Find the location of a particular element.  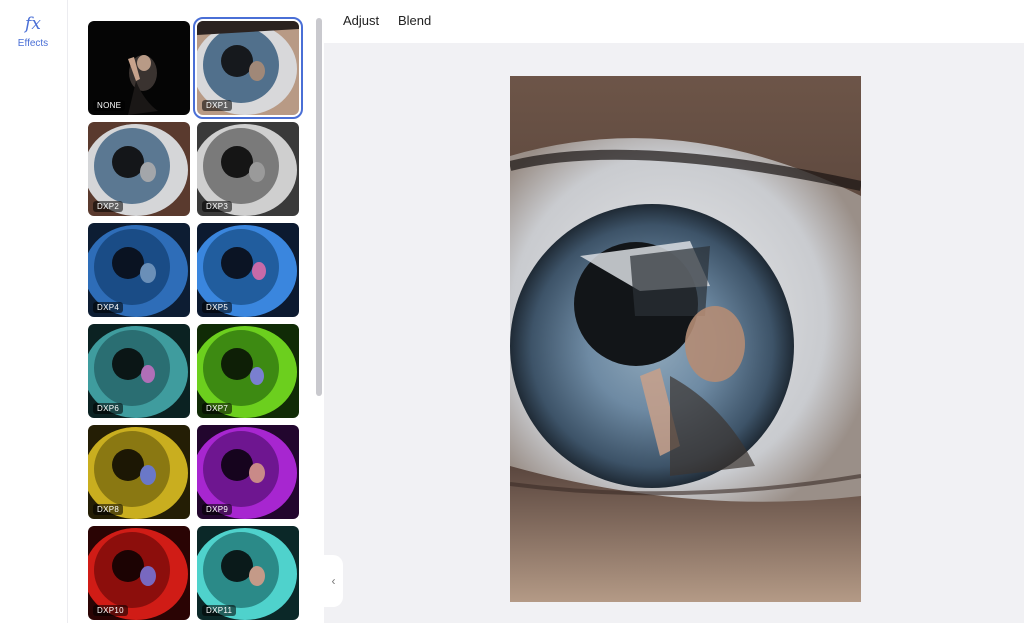

effects-scrollbar is located at coordinates (318, 313).